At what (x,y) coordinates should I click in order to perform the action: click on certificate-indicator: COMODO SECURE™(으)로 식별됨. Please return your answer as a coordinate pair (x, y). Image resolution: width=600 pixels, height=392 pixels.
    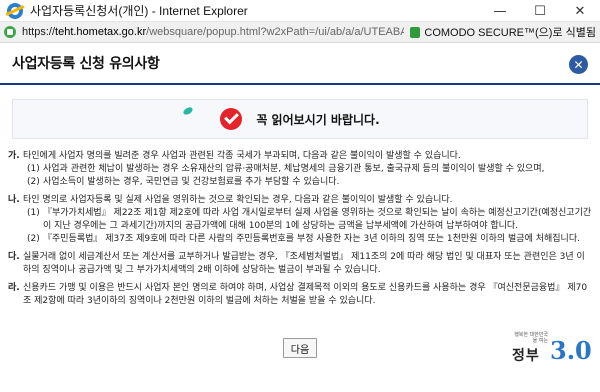
    Looking at the image, I should click on (503, 32).